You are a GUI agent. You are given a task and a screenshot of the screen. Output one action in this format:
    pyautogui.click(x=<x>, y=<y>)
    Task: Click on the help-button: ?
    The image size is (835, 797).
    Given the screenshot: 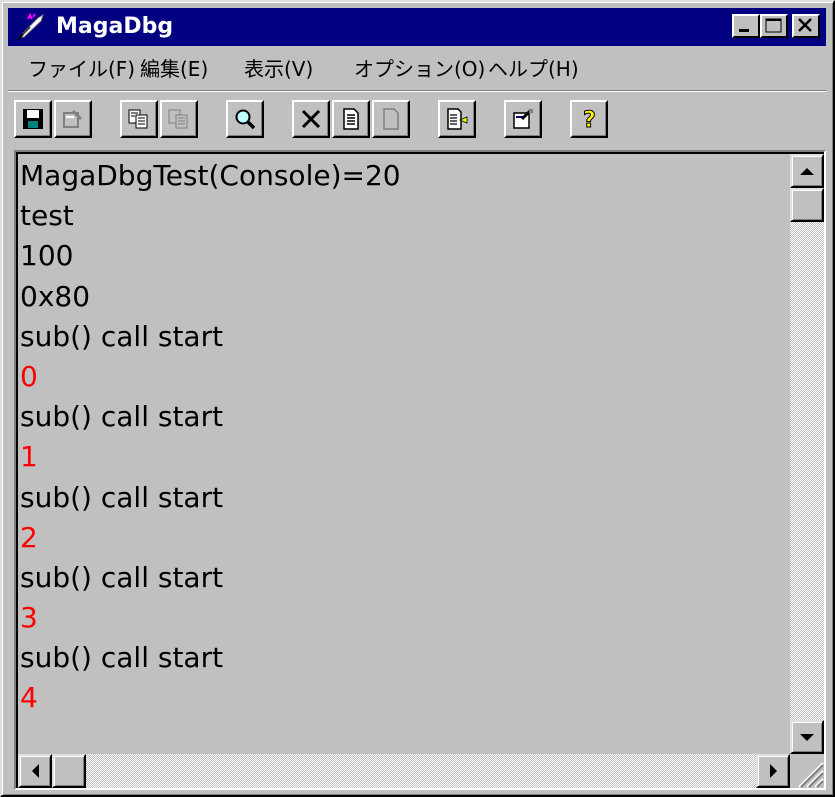 What is the action you would take?
    pyautogui.click(x=589, y=119)
    